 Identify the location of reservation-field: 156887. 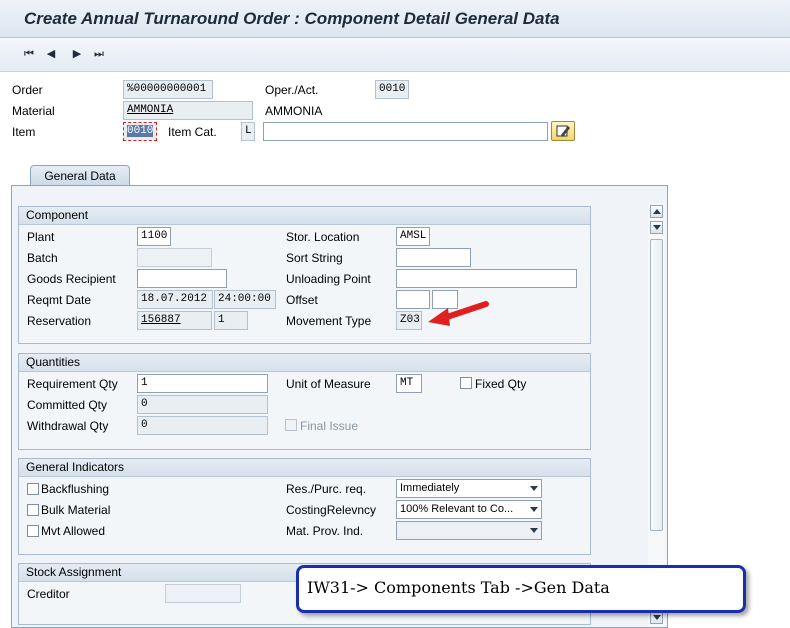
(174, 320).